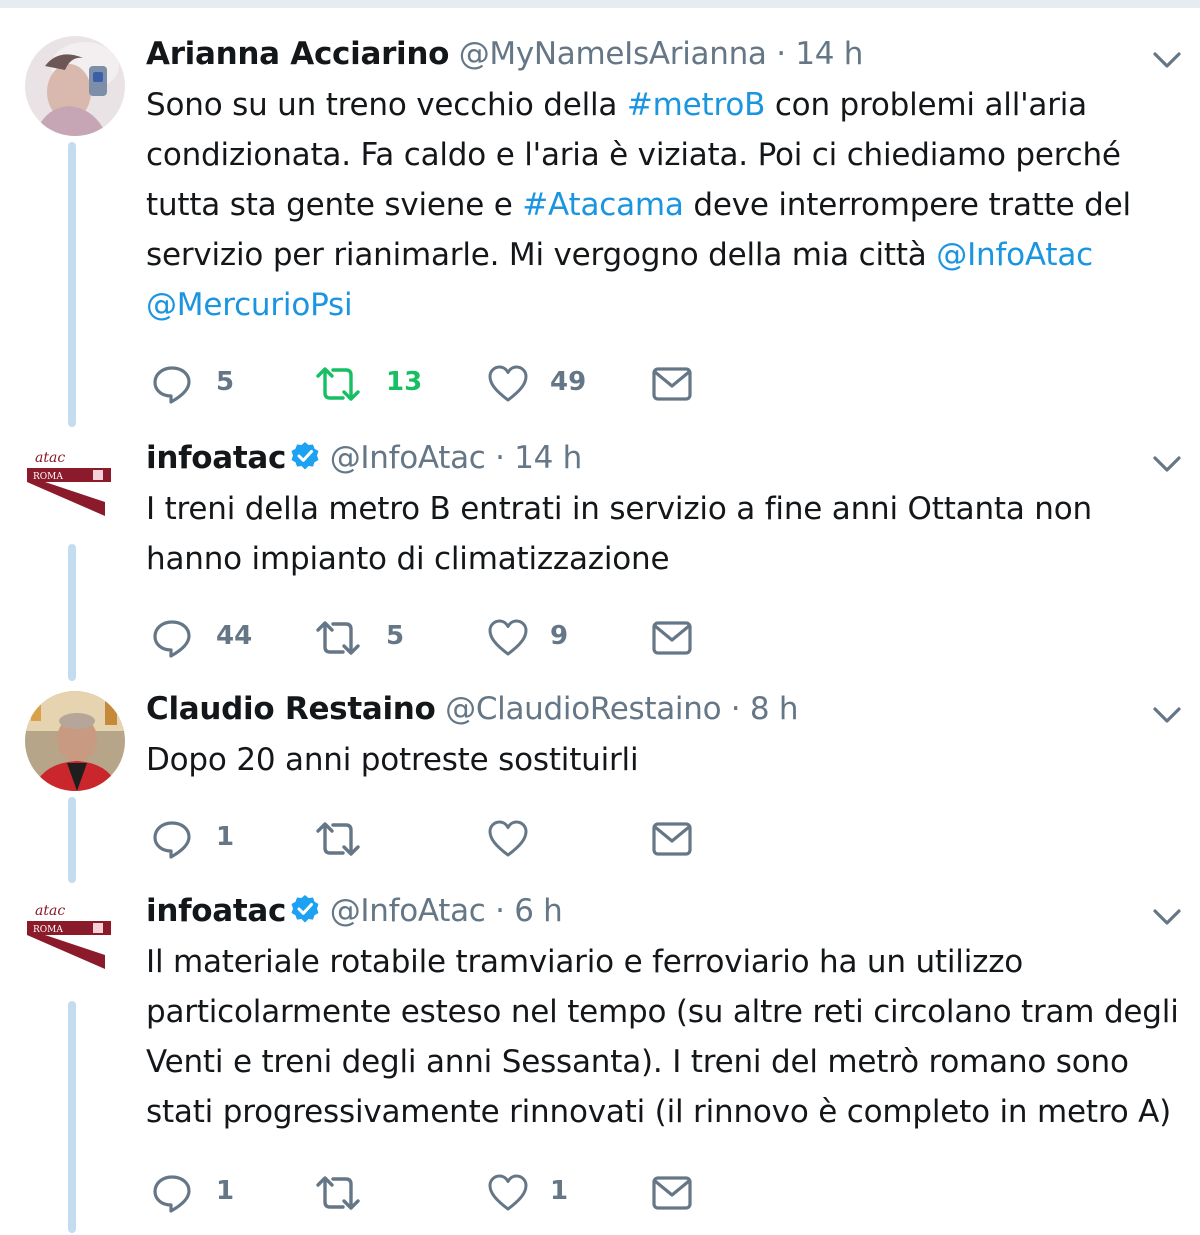 The image size is (1200, 1235). What do you see at coordinates (613, 54) in the screenshot?
I see `author-handle: @MyNameIsArianna` at bounding box center [613, 54].